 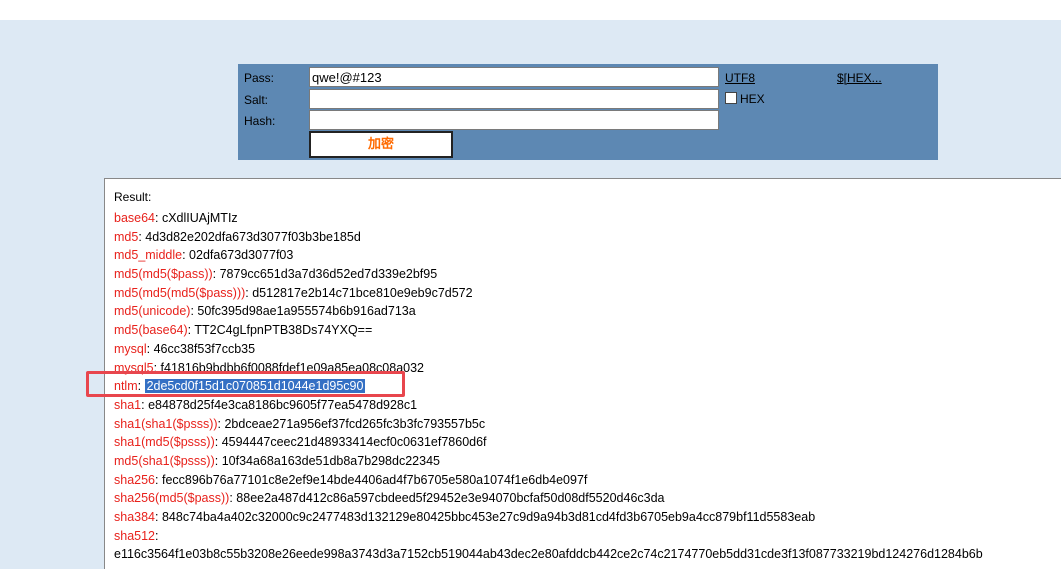 What do you see at coordinates (381, 144) in the screenshot?
I see `encrypt-button: 加密` at bounding box center [381, 144].